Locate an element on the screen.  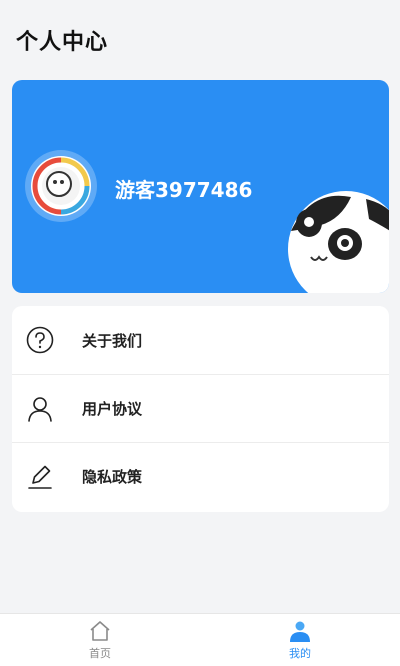
person-filled-icon is located at coordinates (300, 631).